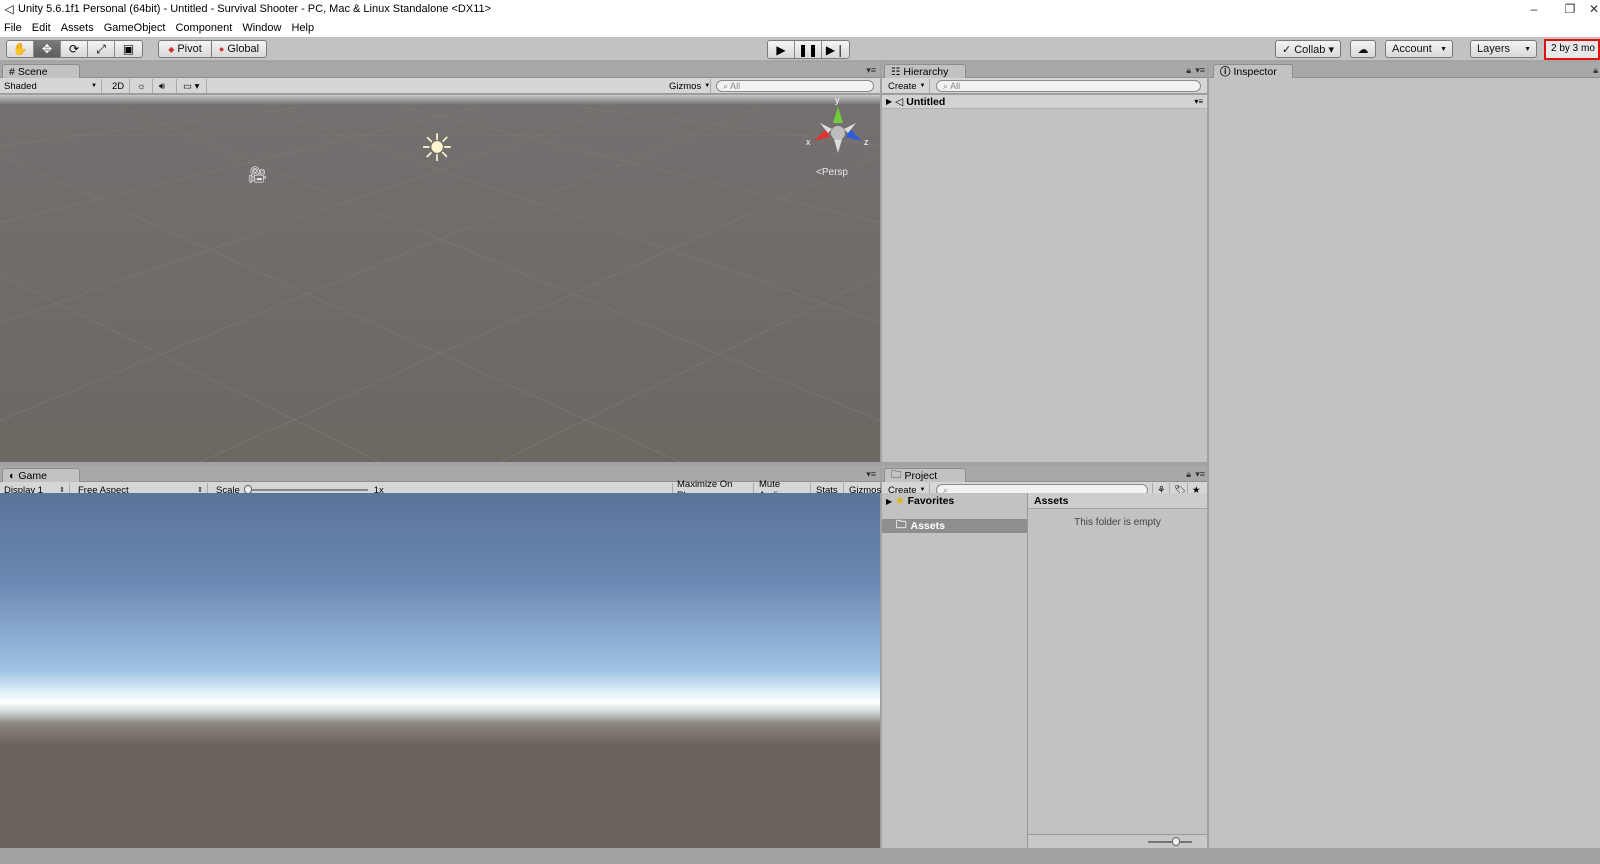 Image resolution: width=1600 pixels, height=864 pixels. What do you see at coordinates (1572, 49) in the screenshot?
I see `layout-dropdown: 2 by 3 mo` at bounding box center [1572, 49].